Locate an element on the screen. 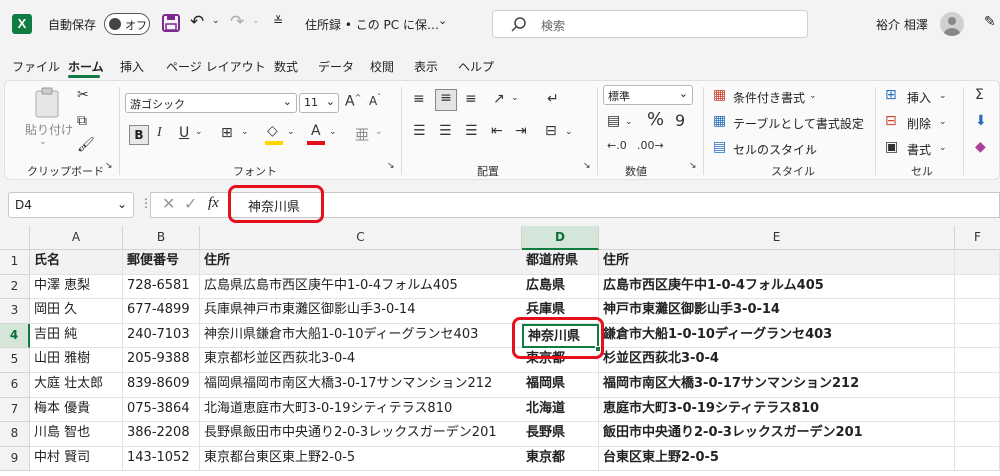 Image resolution: width=1000 pixels, height=476 pixels. row-header: 9 is located at coordinates (15, 459).